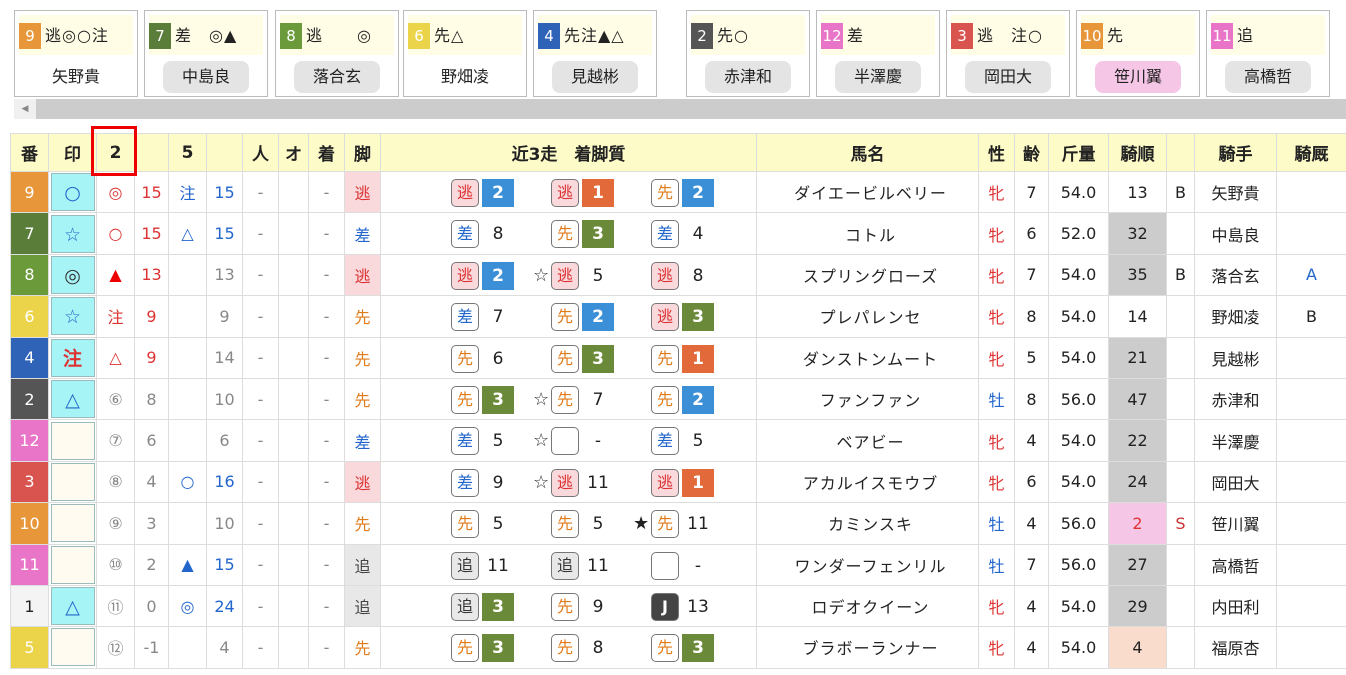 The image size is (1346, 675). Describe the element at coordinates (867, 647) in the screenshot. I see `horse-name: ブラボーランナー` at that location.